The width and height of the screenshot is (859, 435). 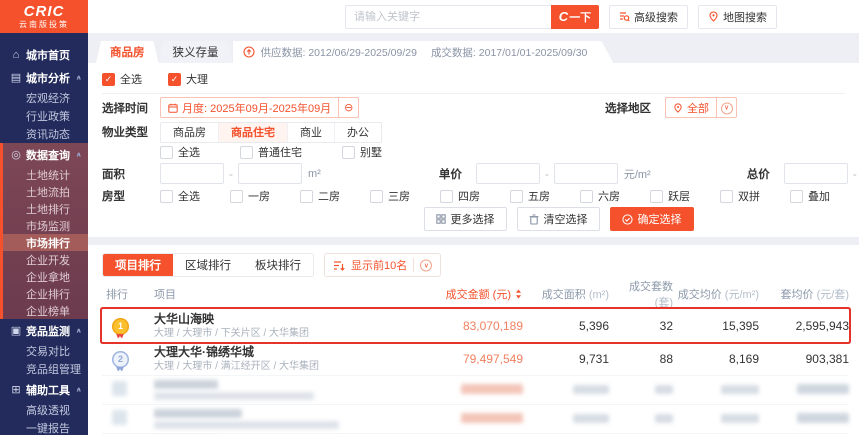 I want to click on unit-price-min-input, so click(x=507, y=173).